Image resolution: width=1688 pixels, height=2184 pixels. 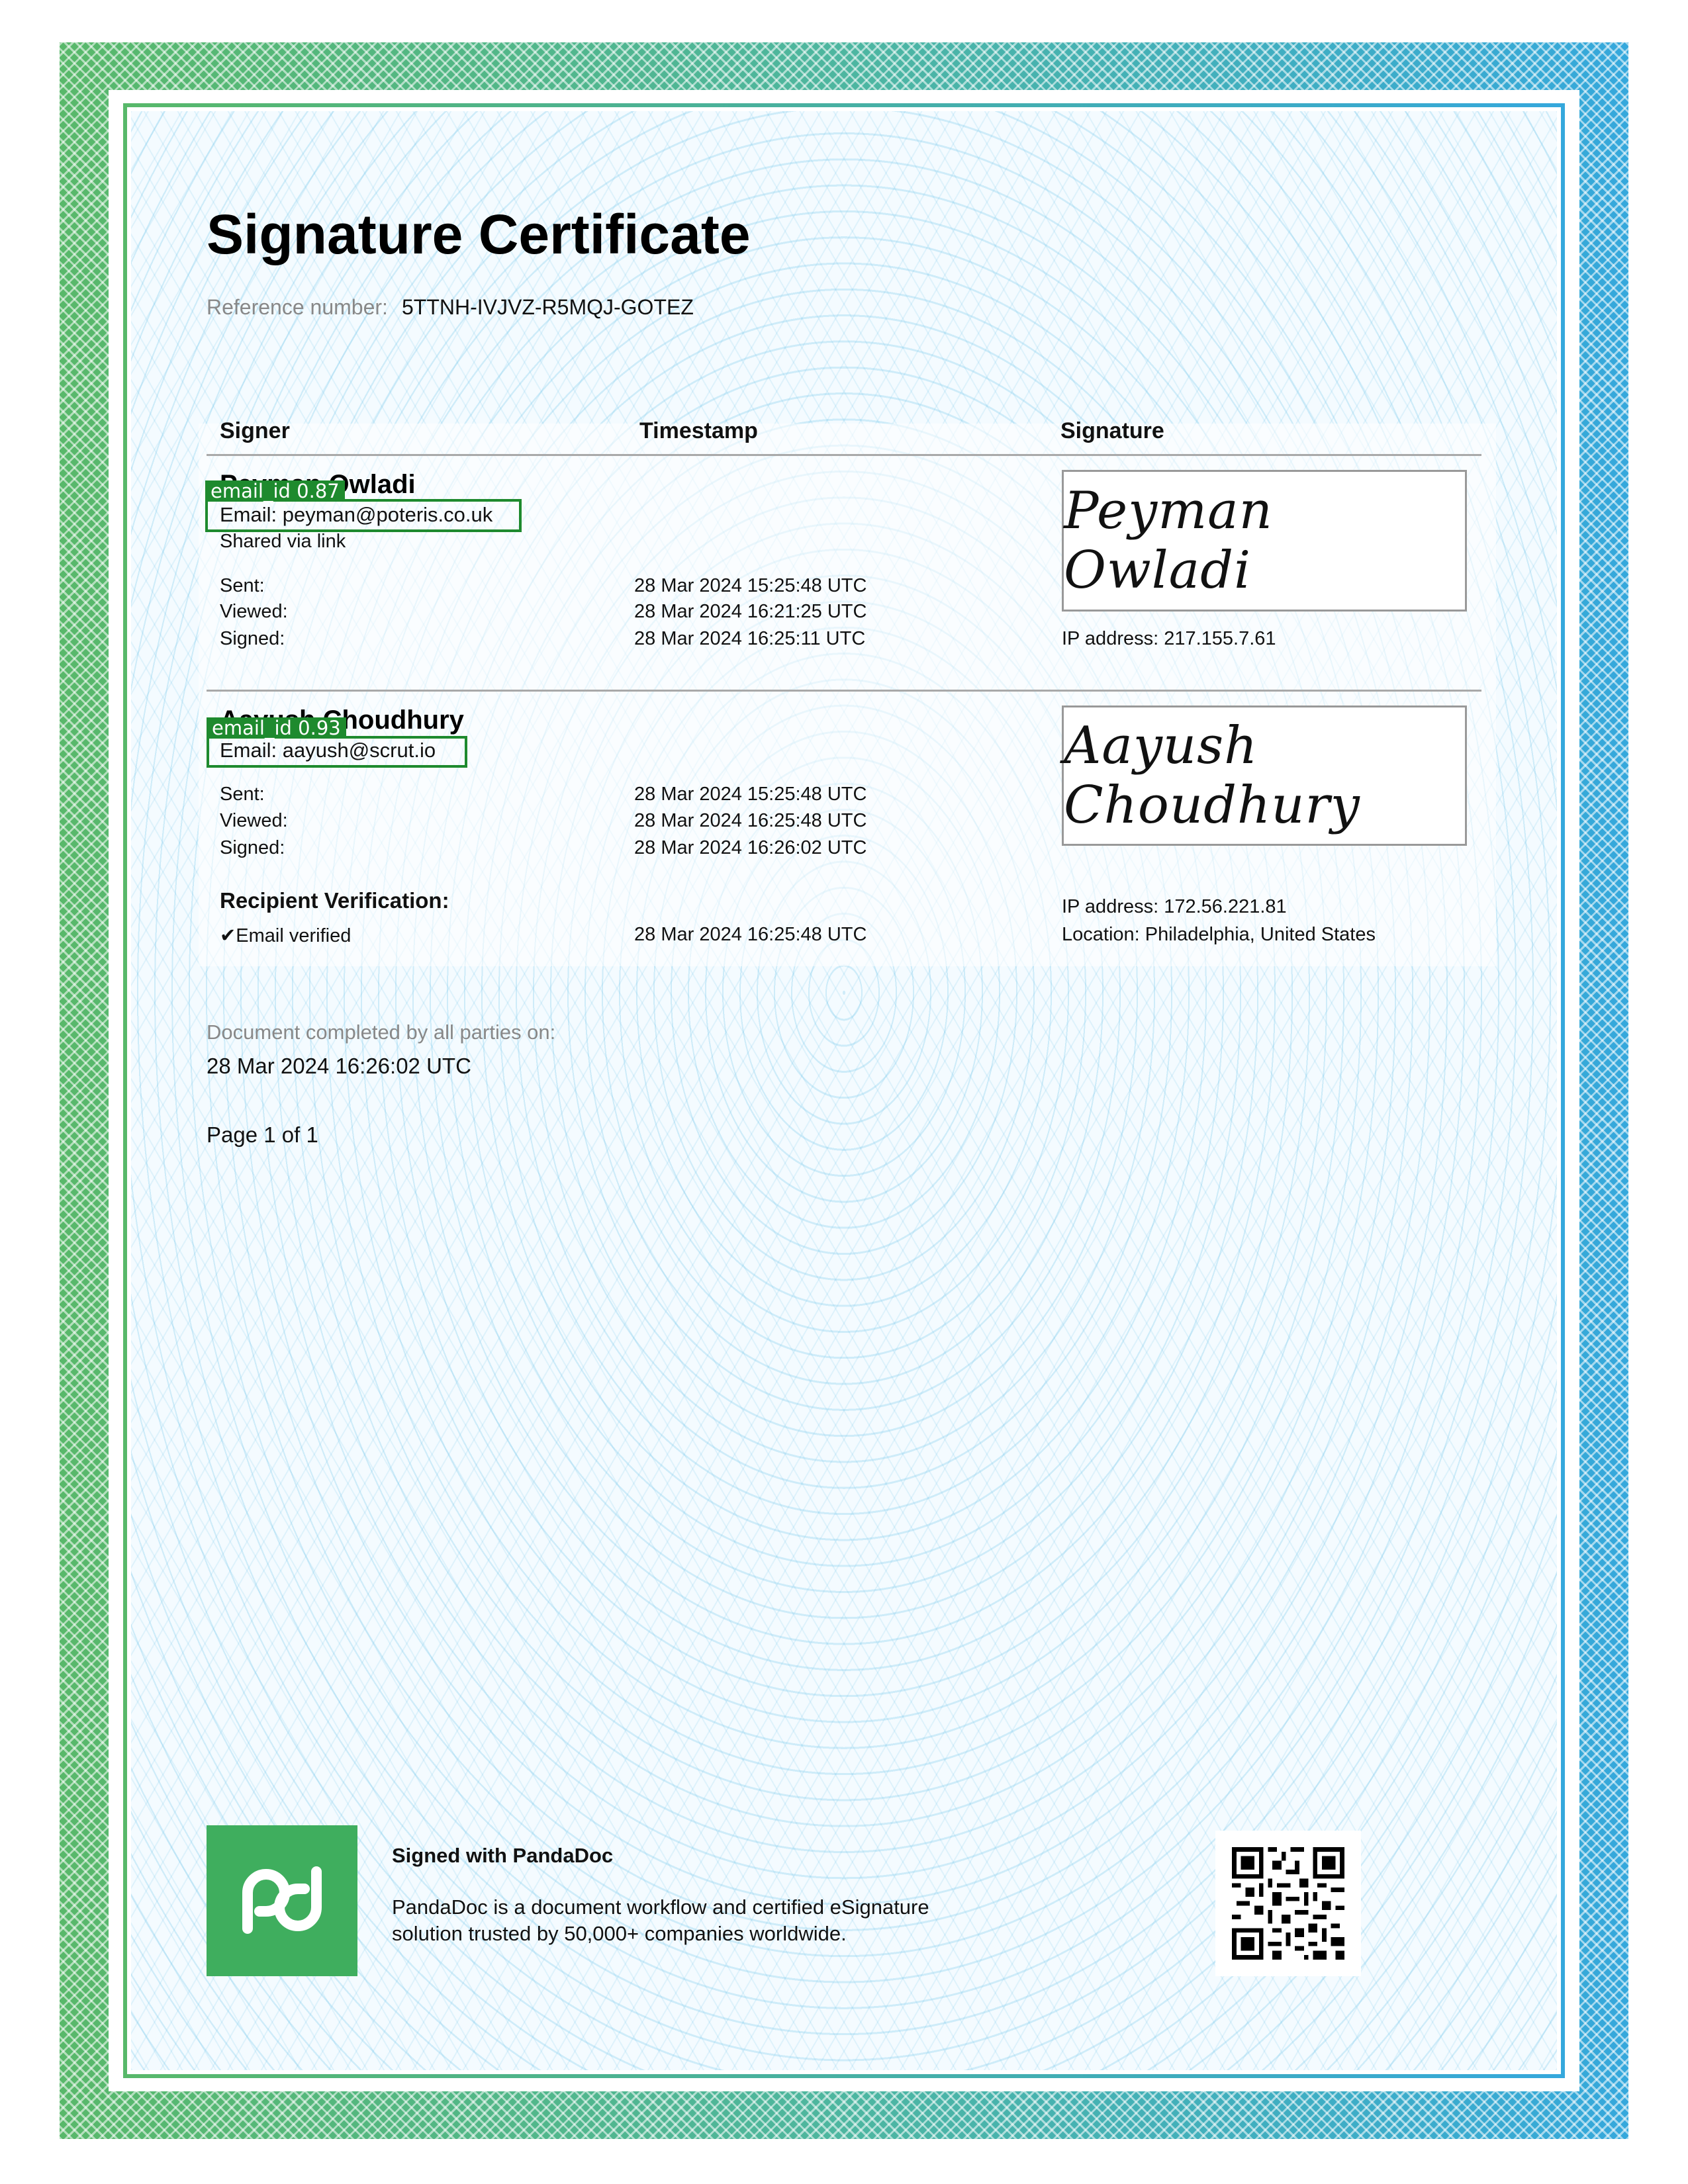 I want to click on signature-box: Aayush Choudhury, so click(x=1264, y=775).